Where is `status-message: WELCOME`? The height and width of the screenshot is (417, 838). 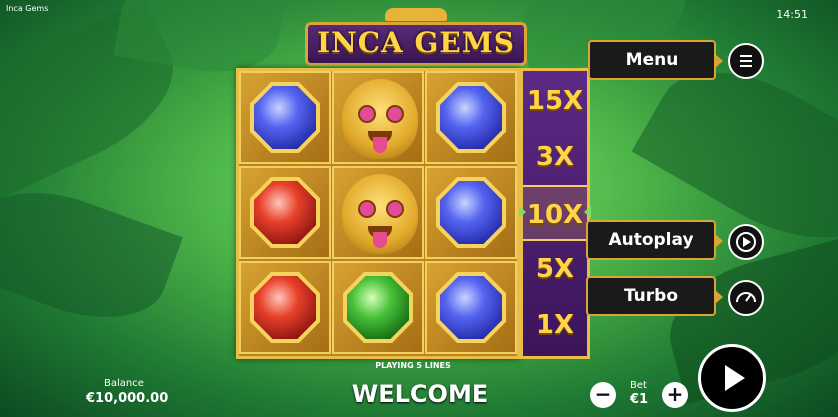 status-message: WELCOME is located at coordinates (420, 394).